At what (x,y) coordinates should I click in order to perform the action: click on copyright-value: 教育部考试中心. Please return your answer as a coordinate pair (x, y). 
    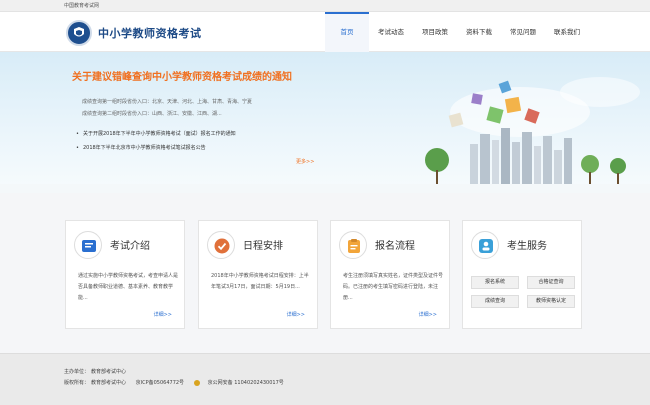
    Looking at the image, I should click on (109, 383).